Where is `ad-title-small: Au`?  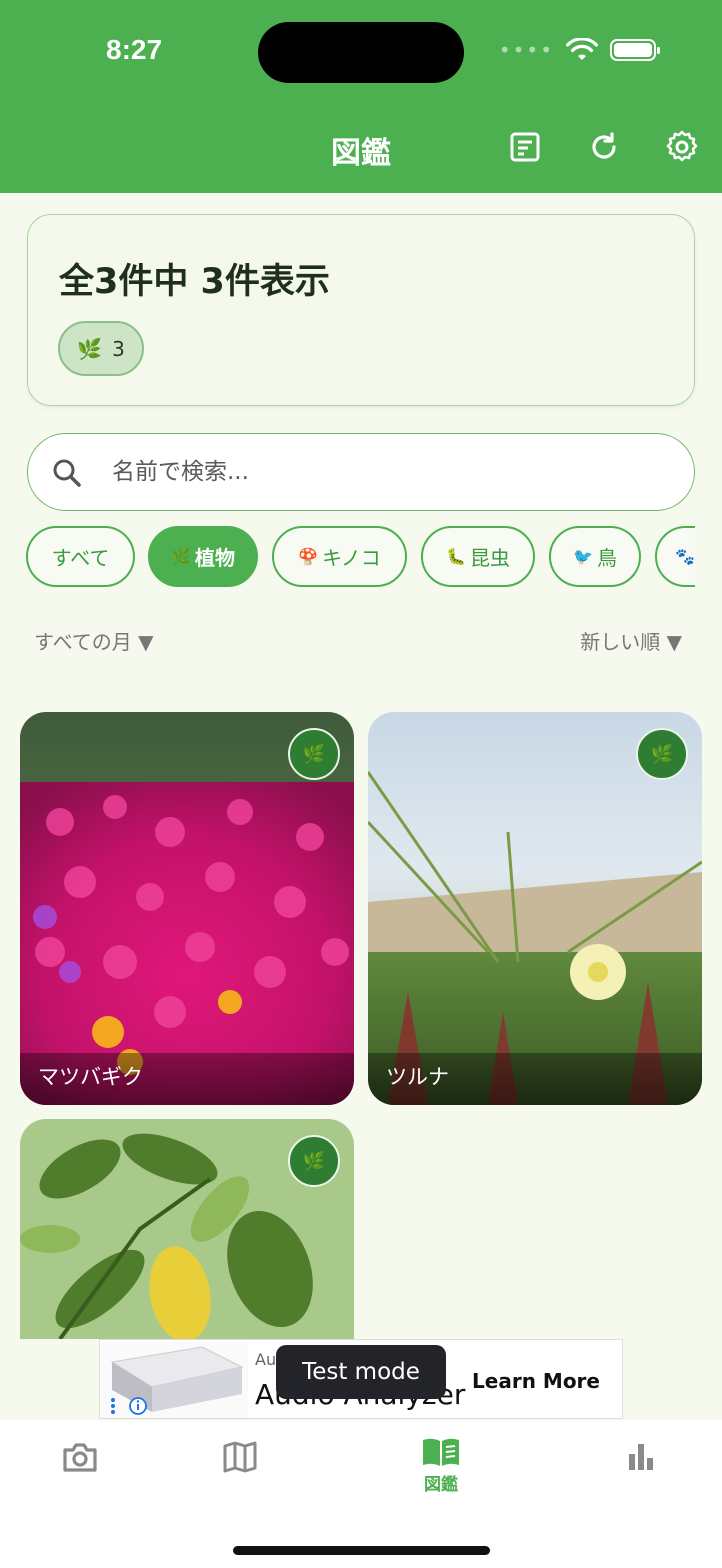 ad-title-small: Au is located at coordinates (266, 1359).